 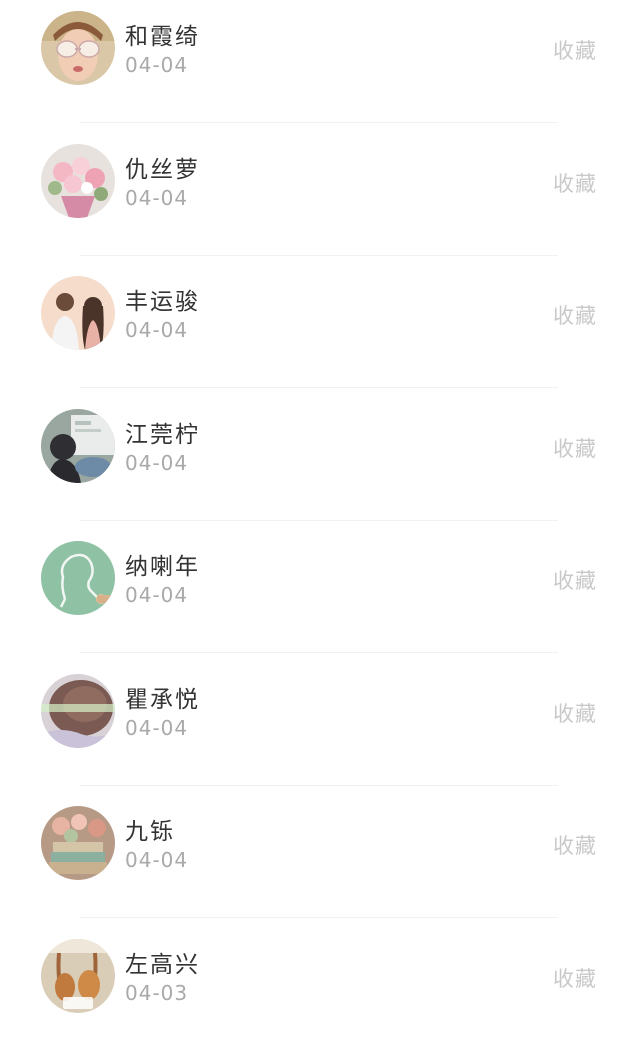 What do you see at coordinates (162, 432) in the screenshot?
I see `user-name: 江莞柠` at bounding box center [162, 432].